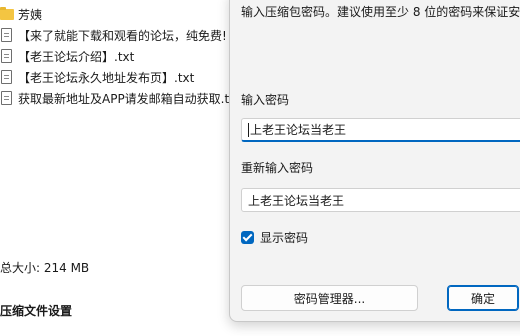  What do you see at coordinates (120, 14) in the screenshot?
I see `list-item: 芳姨` at bounding box center [120, 14].